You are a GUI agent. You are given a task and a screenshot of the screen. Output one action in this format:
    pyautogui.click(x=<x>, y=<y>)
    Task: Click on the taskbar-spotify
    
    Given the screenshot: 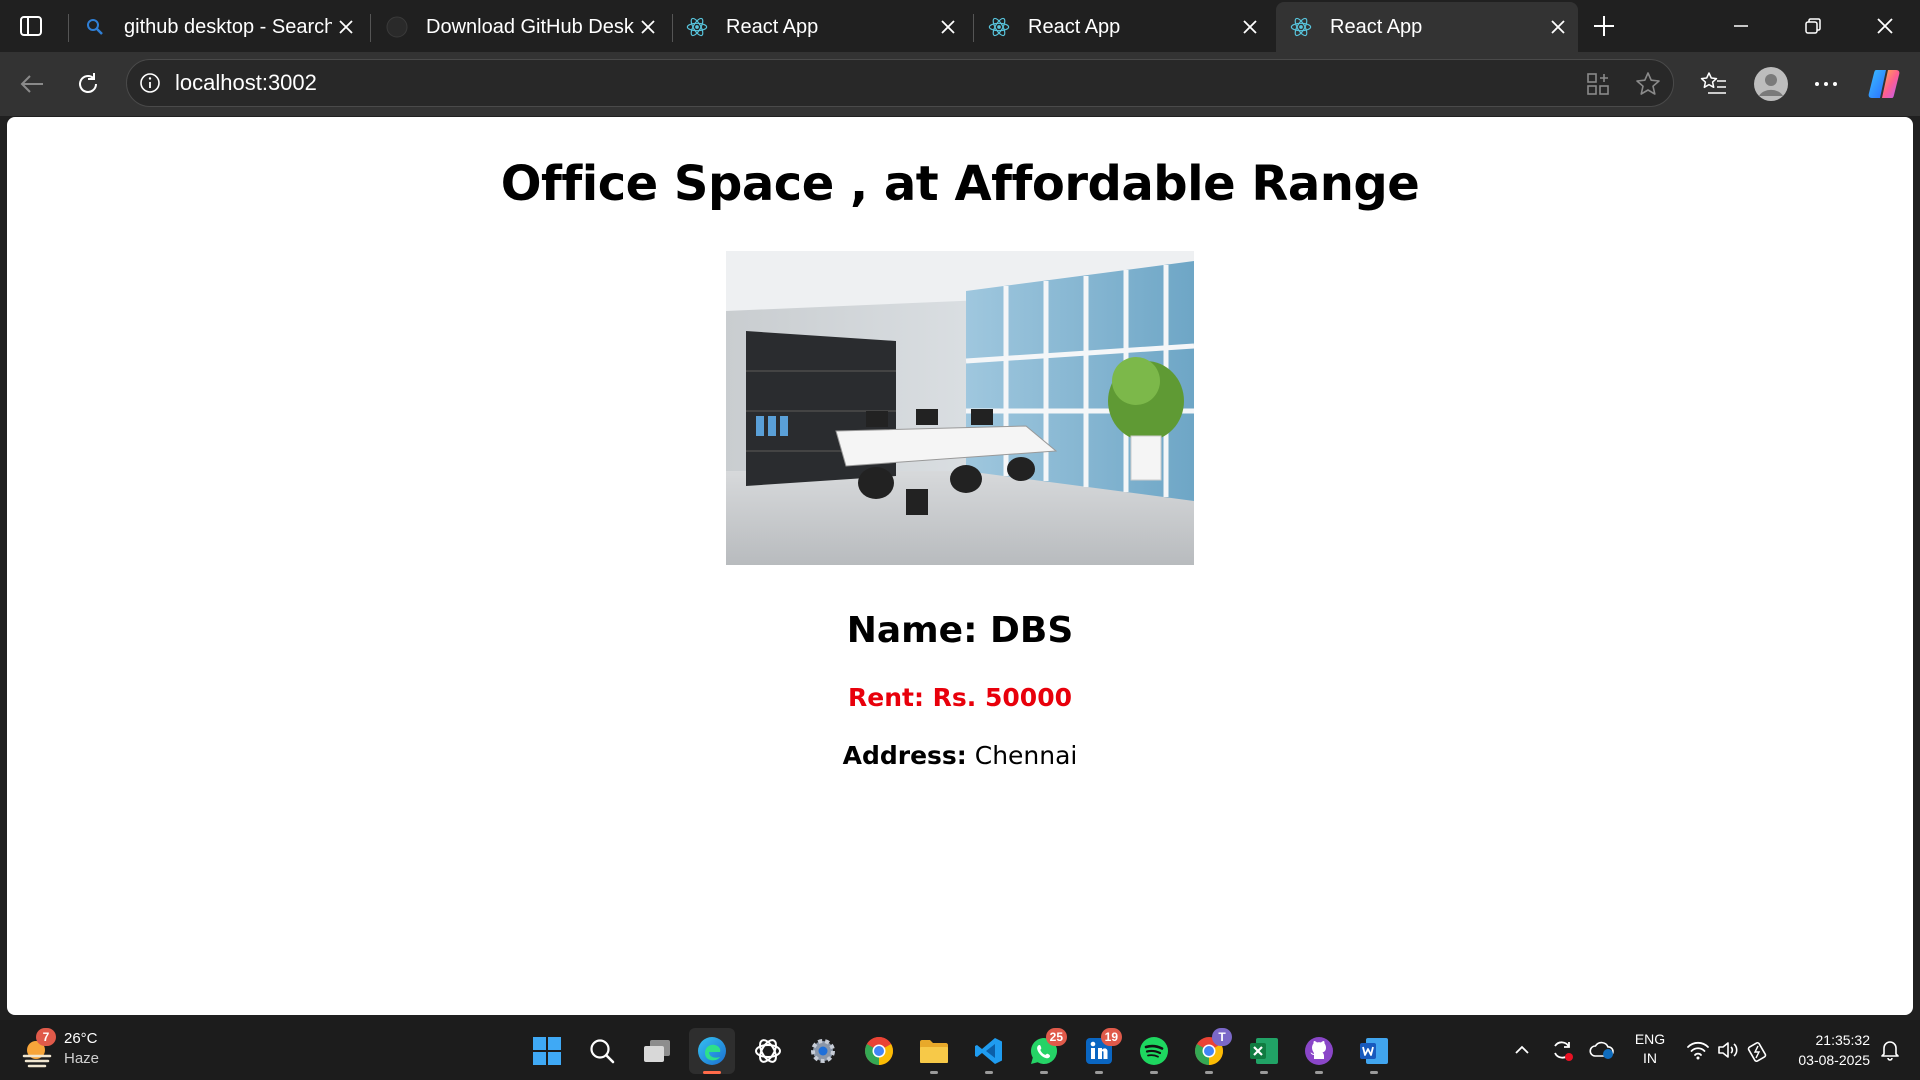 What is the action you would take?
    pyautogui.click(x=1154, y=1051)
    